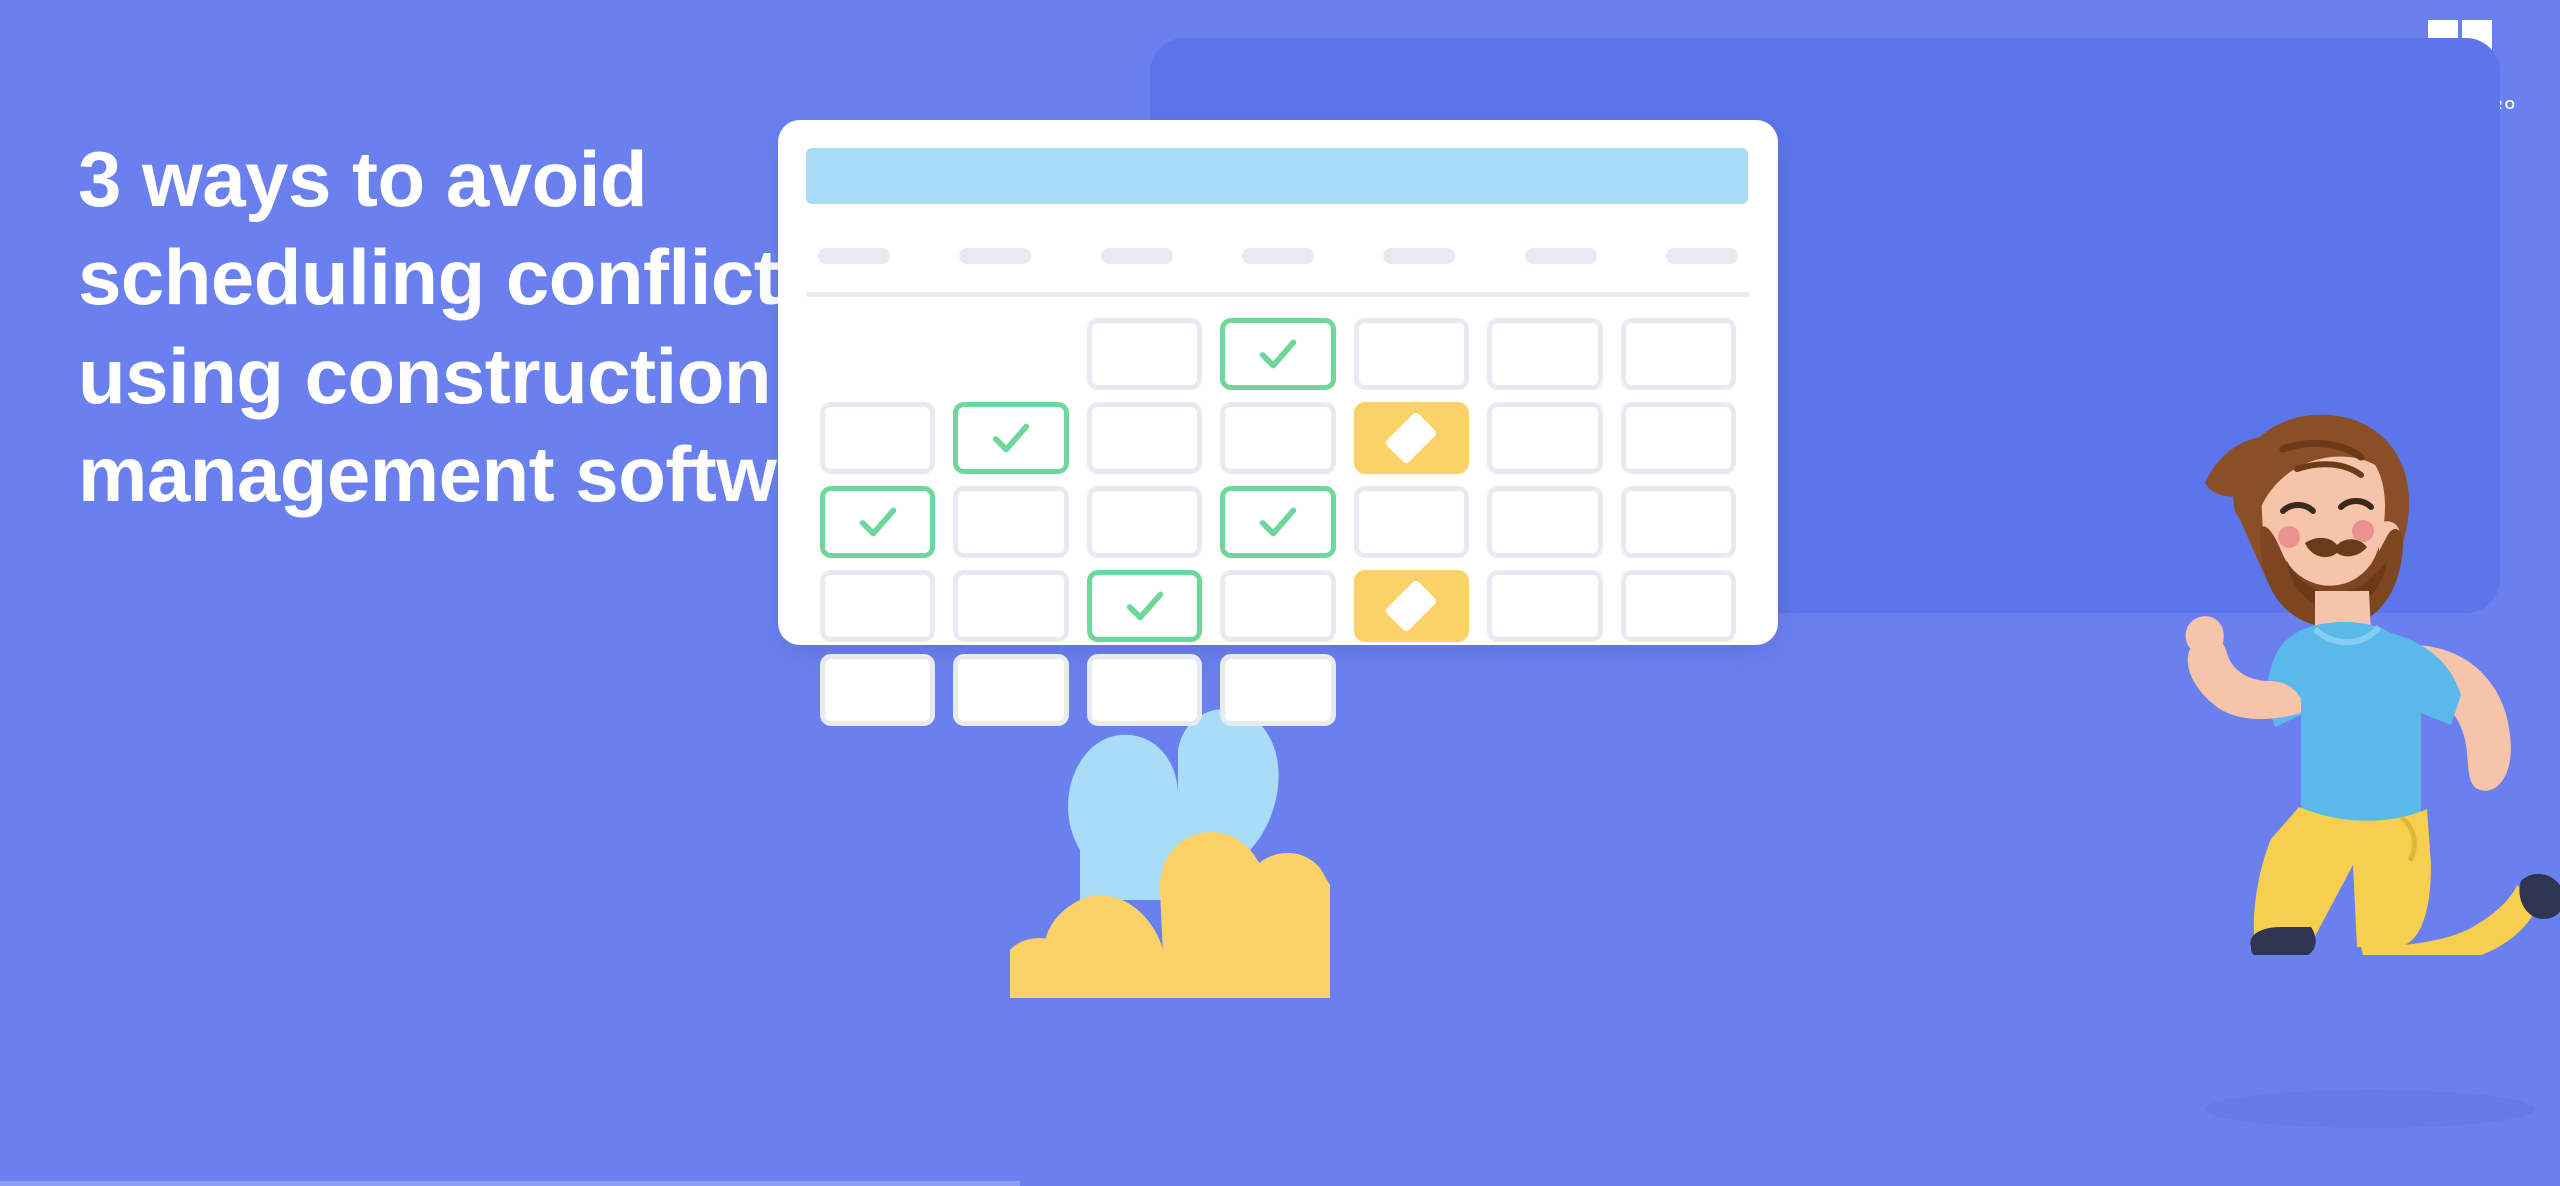 This screenshot has height=1186, width=2560. Describe the element at coordinates (510, 1183) in the screenshot. I see `bottom-edge-strip` at that location.